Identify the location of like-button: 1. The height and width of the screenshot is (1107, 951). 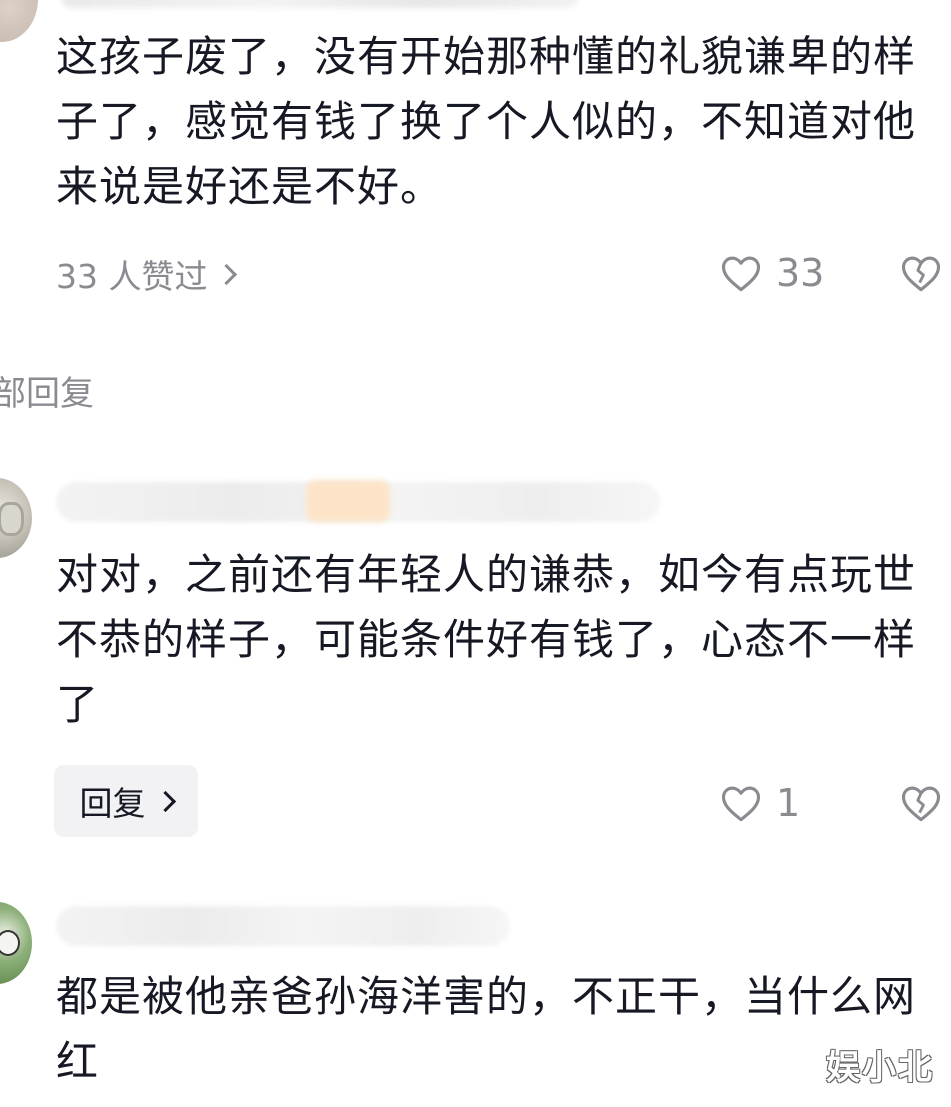
(760, 803).